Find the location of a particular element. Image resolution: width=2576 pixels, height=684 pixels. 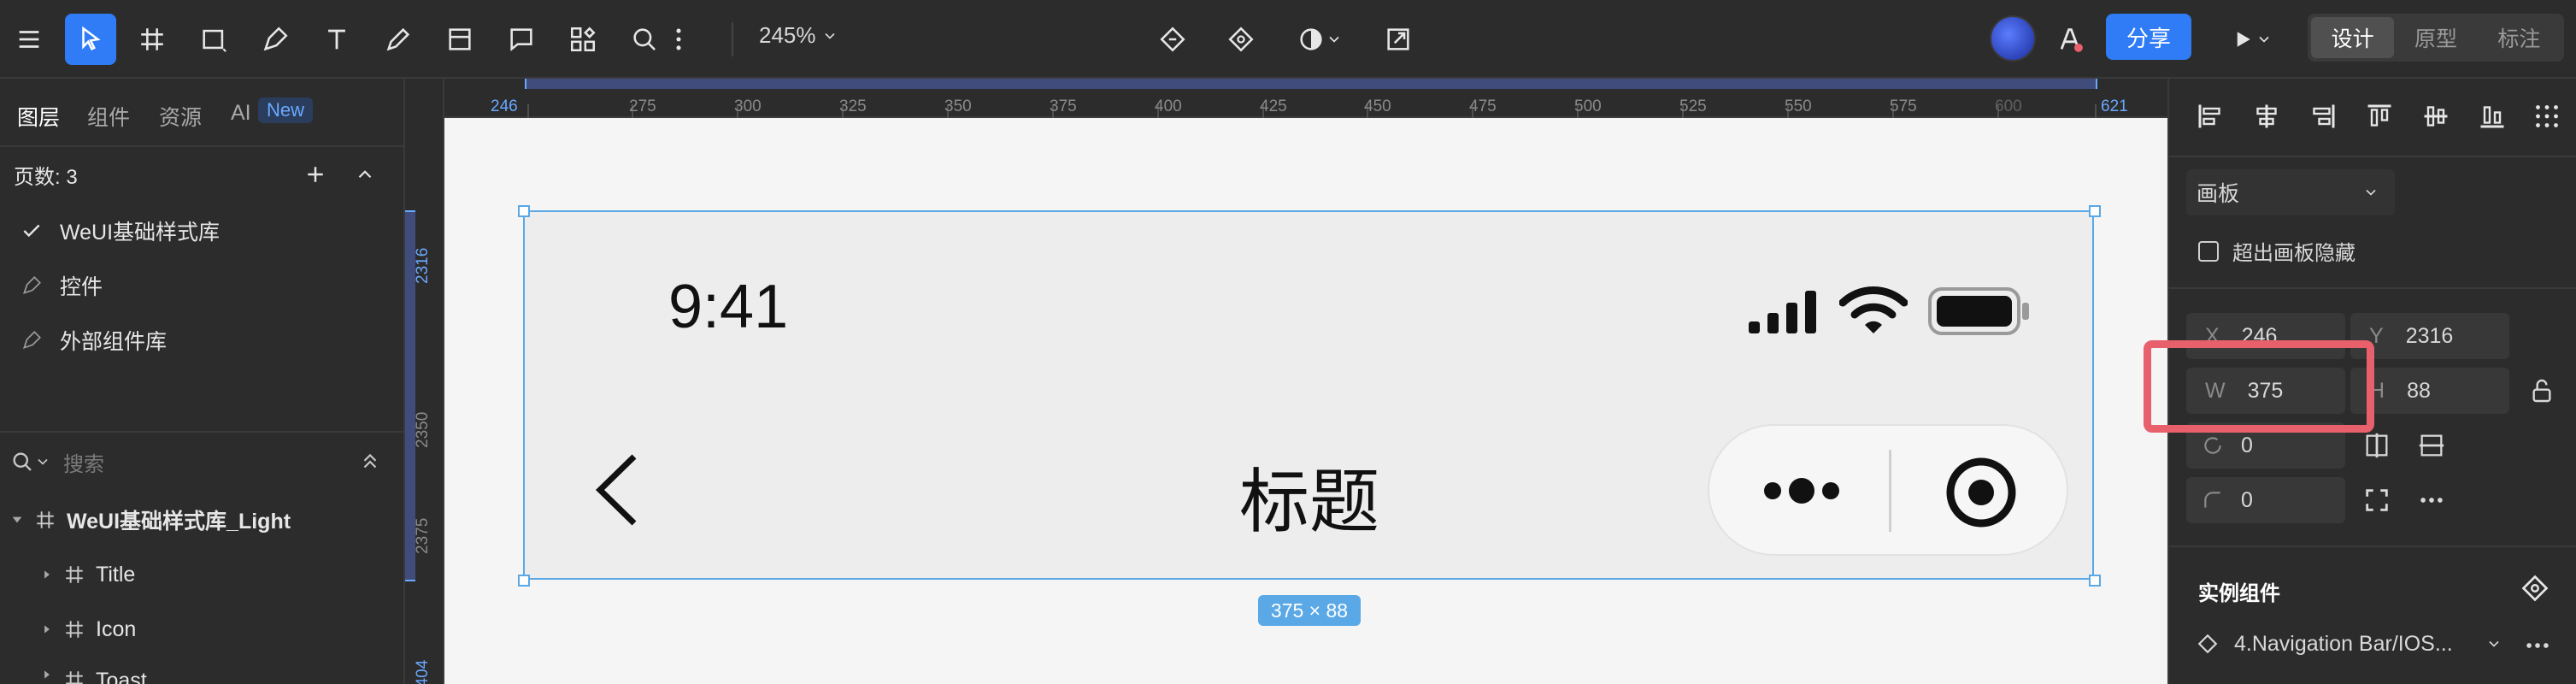

checkbox-box is located at coordinates (2208, 251).